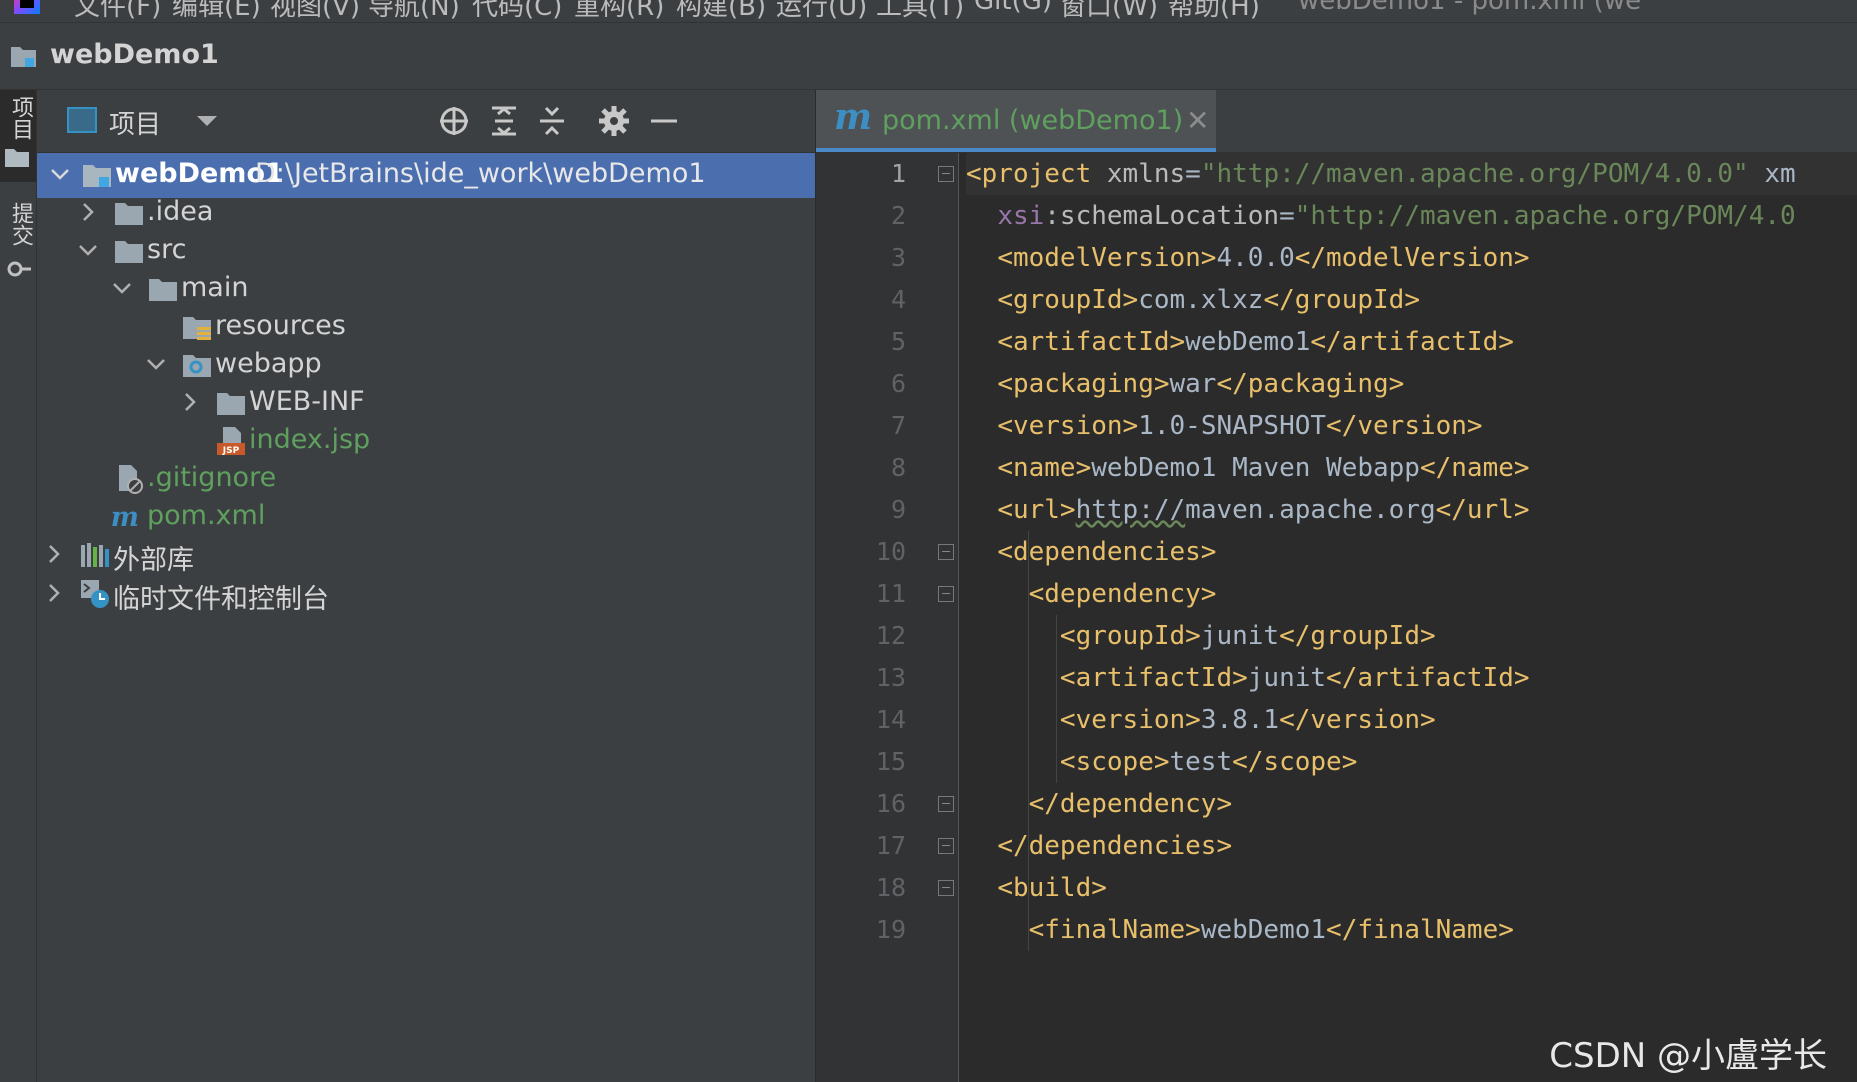 Image resolution: width=1857 pixels, height=1082 pixels. I want to click on menu-refactor: 重构(R), so click(619, 11).